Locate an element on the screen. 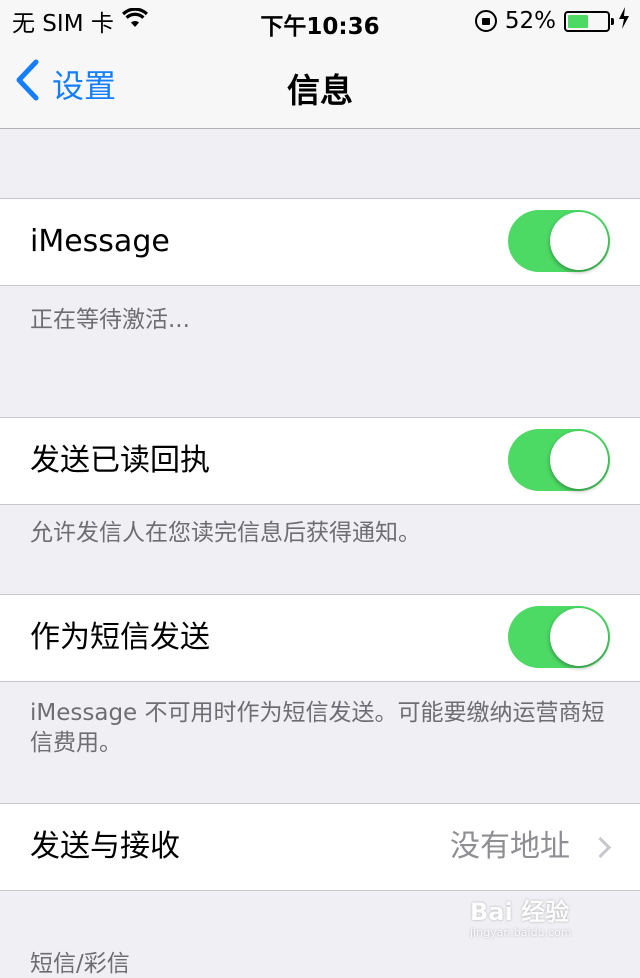 The width and height of the screenshot is (640, 978). bolt-icon is located at coordinates (624, 21).